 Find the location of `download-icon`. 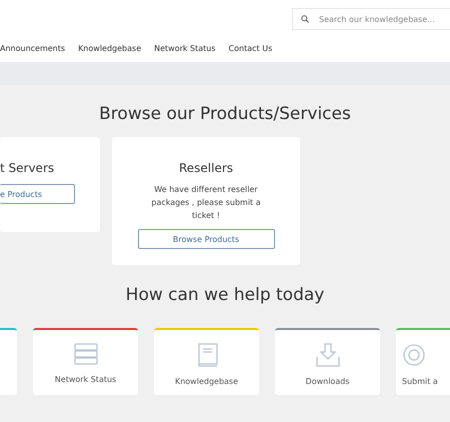

download-icon is located at coordinates (328, 355).